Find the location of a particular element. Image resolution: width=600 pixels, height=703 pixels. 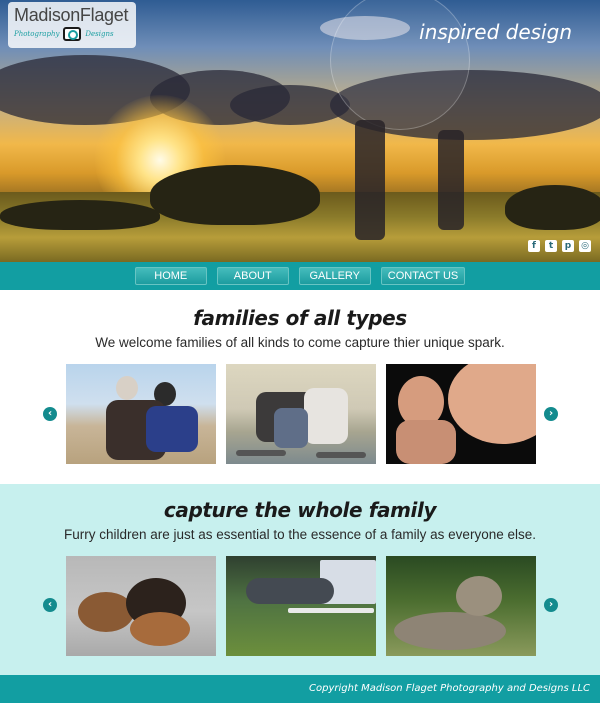

logo: MadisonFlaget Photography Designs is located at coordinates (72, 25).